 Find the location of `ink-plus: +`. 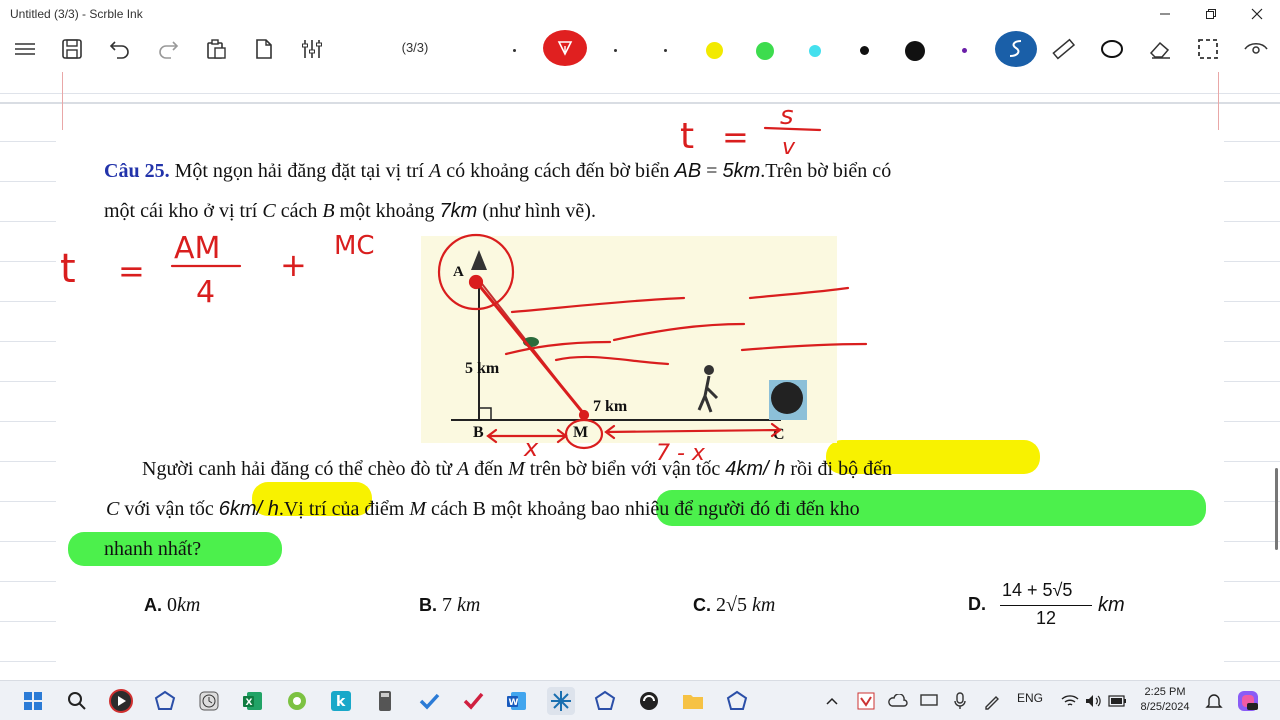

ink-plus: + is located at coordinates (293, 265).